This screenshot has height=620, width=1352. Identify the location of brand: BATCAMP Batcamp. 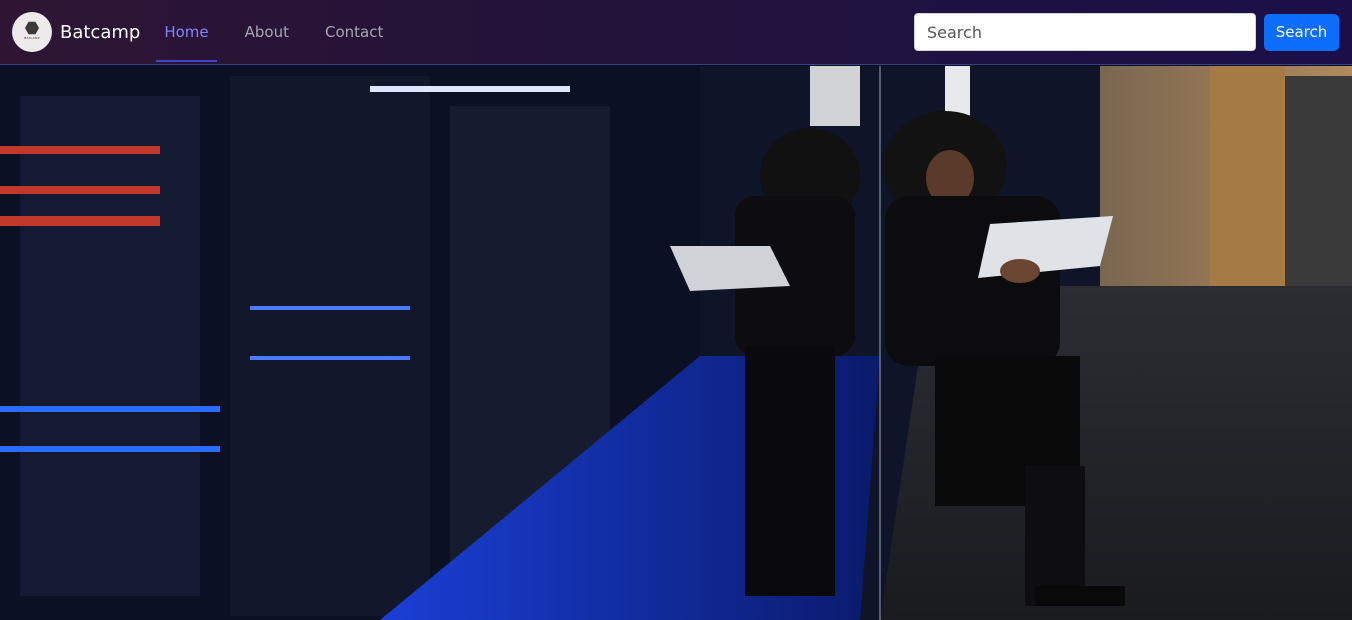
(76, 32).